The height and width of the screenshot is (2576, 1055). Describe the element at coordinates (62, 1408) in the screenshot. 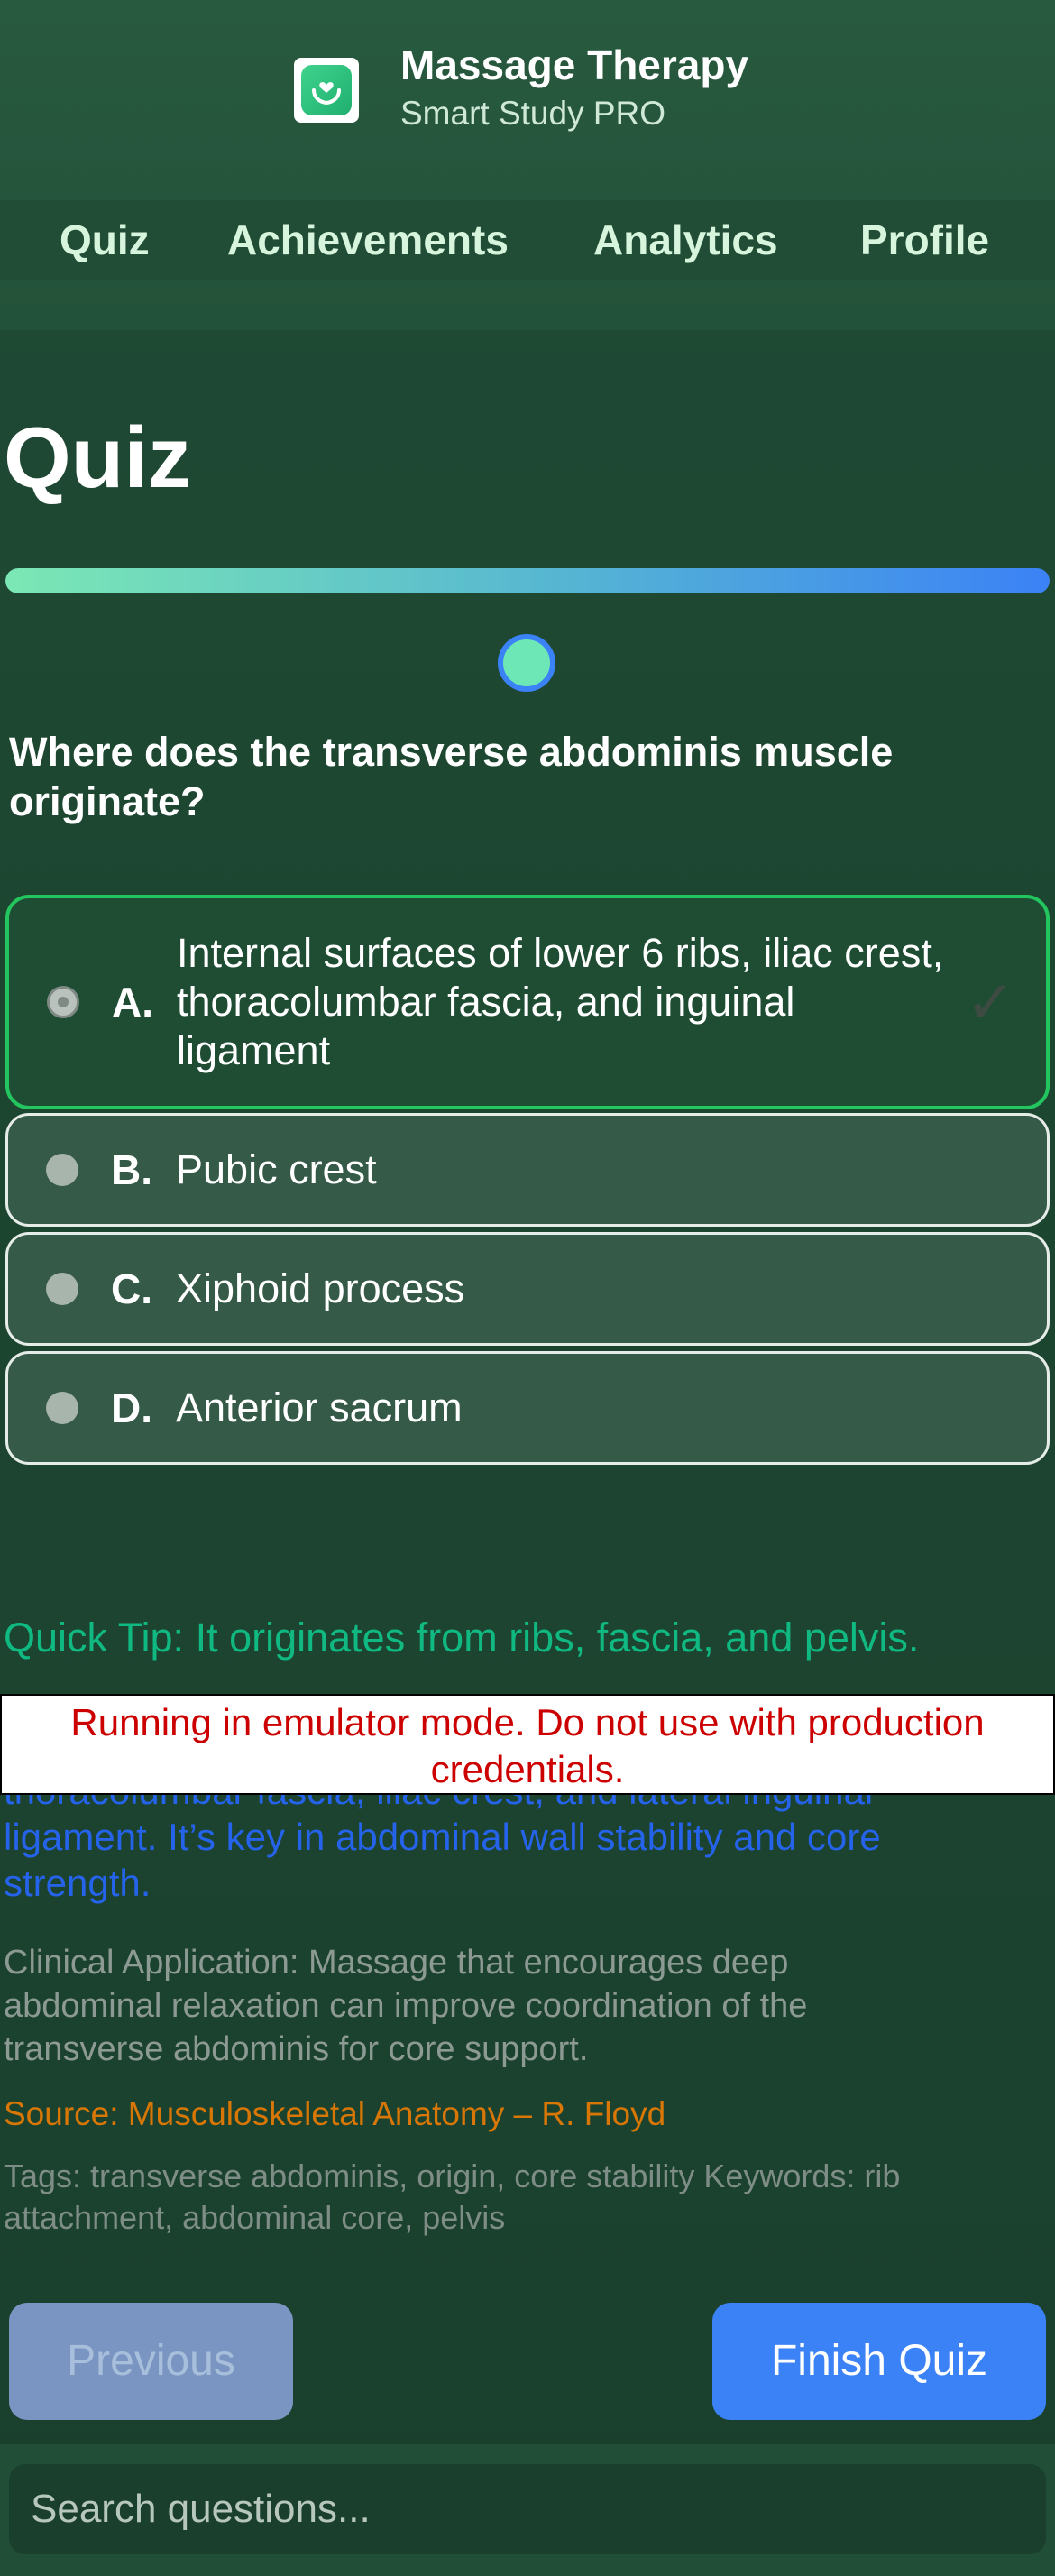

I see `option-d-radio` at that location.